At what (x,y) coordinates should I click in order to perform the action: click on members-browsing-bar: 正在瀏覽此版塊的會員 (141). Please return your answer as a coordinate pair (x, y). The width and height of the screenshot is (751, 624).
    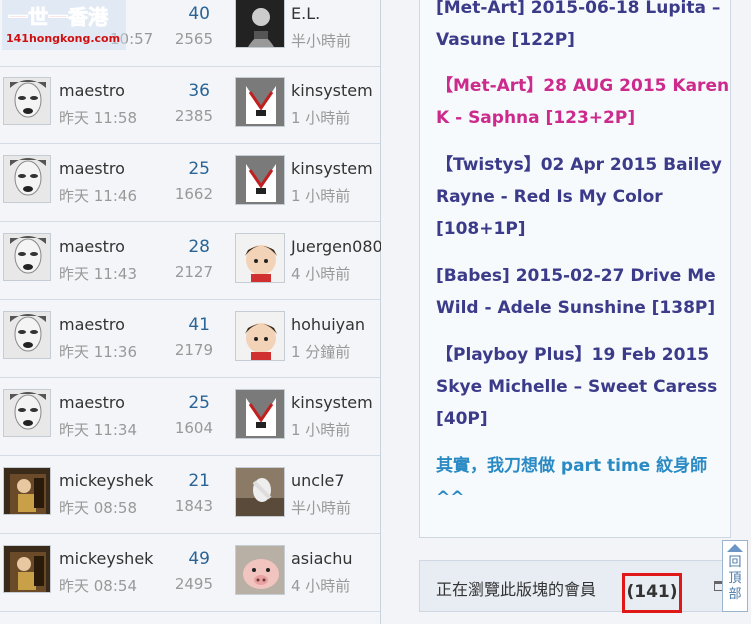
    Looking at the image, I should click on (575, 586).